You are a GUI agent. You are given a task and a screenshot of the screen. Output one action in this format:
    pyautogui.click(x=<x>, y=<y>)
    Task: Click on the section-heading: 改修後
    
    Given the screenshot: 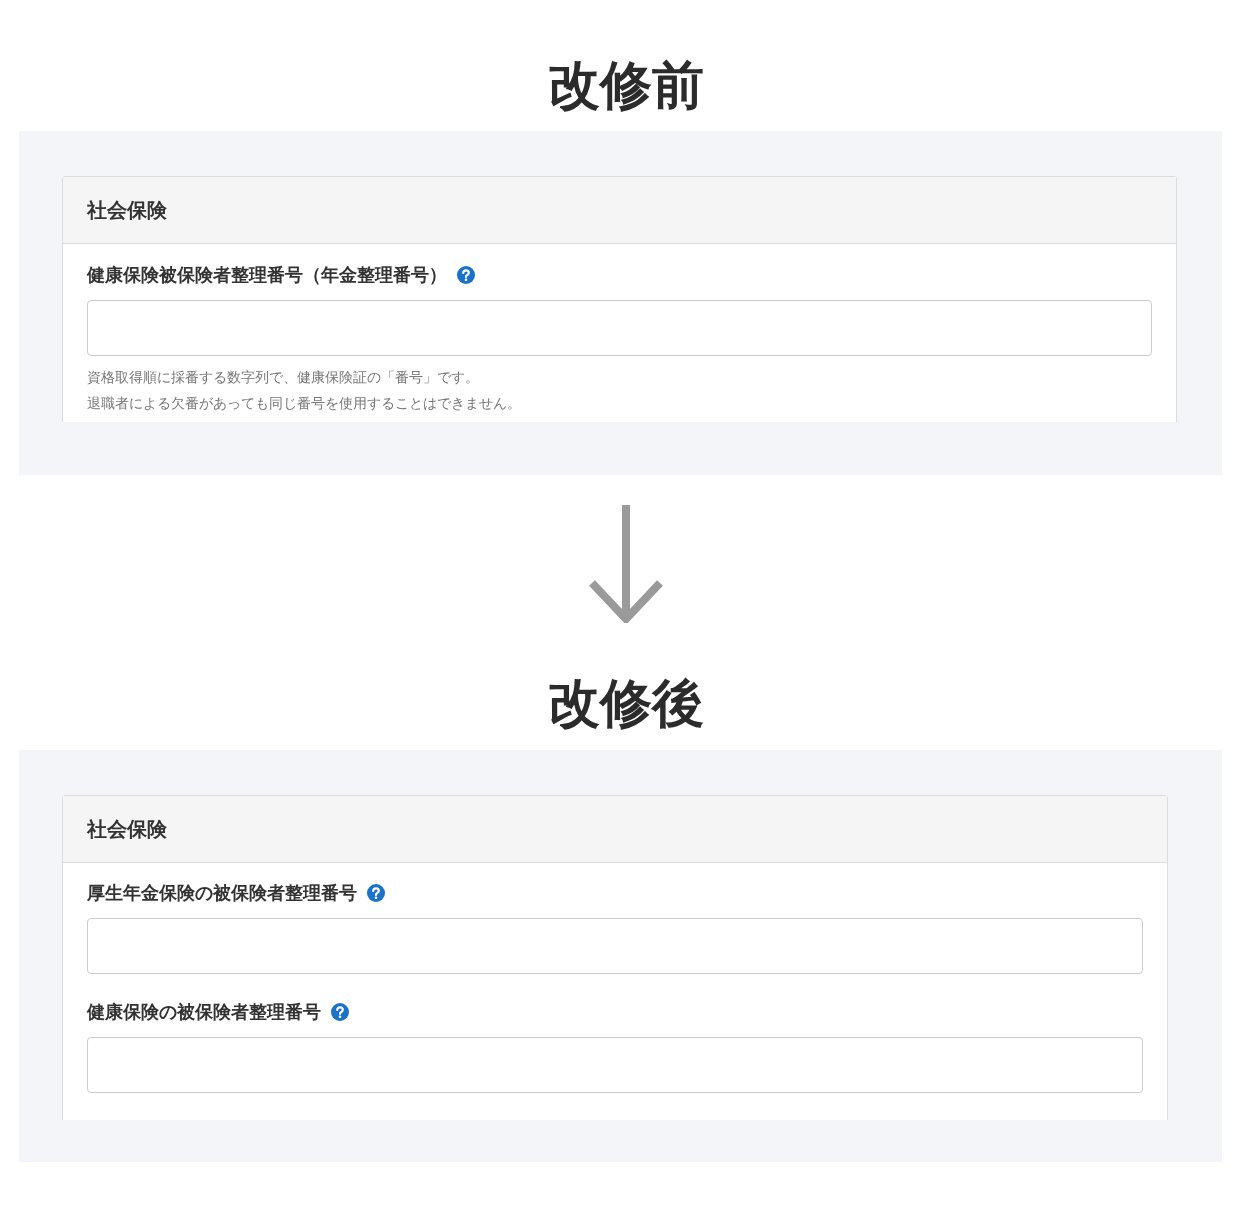 What is the action you would take?
    pyautogui.click(x=626, y=703)
    